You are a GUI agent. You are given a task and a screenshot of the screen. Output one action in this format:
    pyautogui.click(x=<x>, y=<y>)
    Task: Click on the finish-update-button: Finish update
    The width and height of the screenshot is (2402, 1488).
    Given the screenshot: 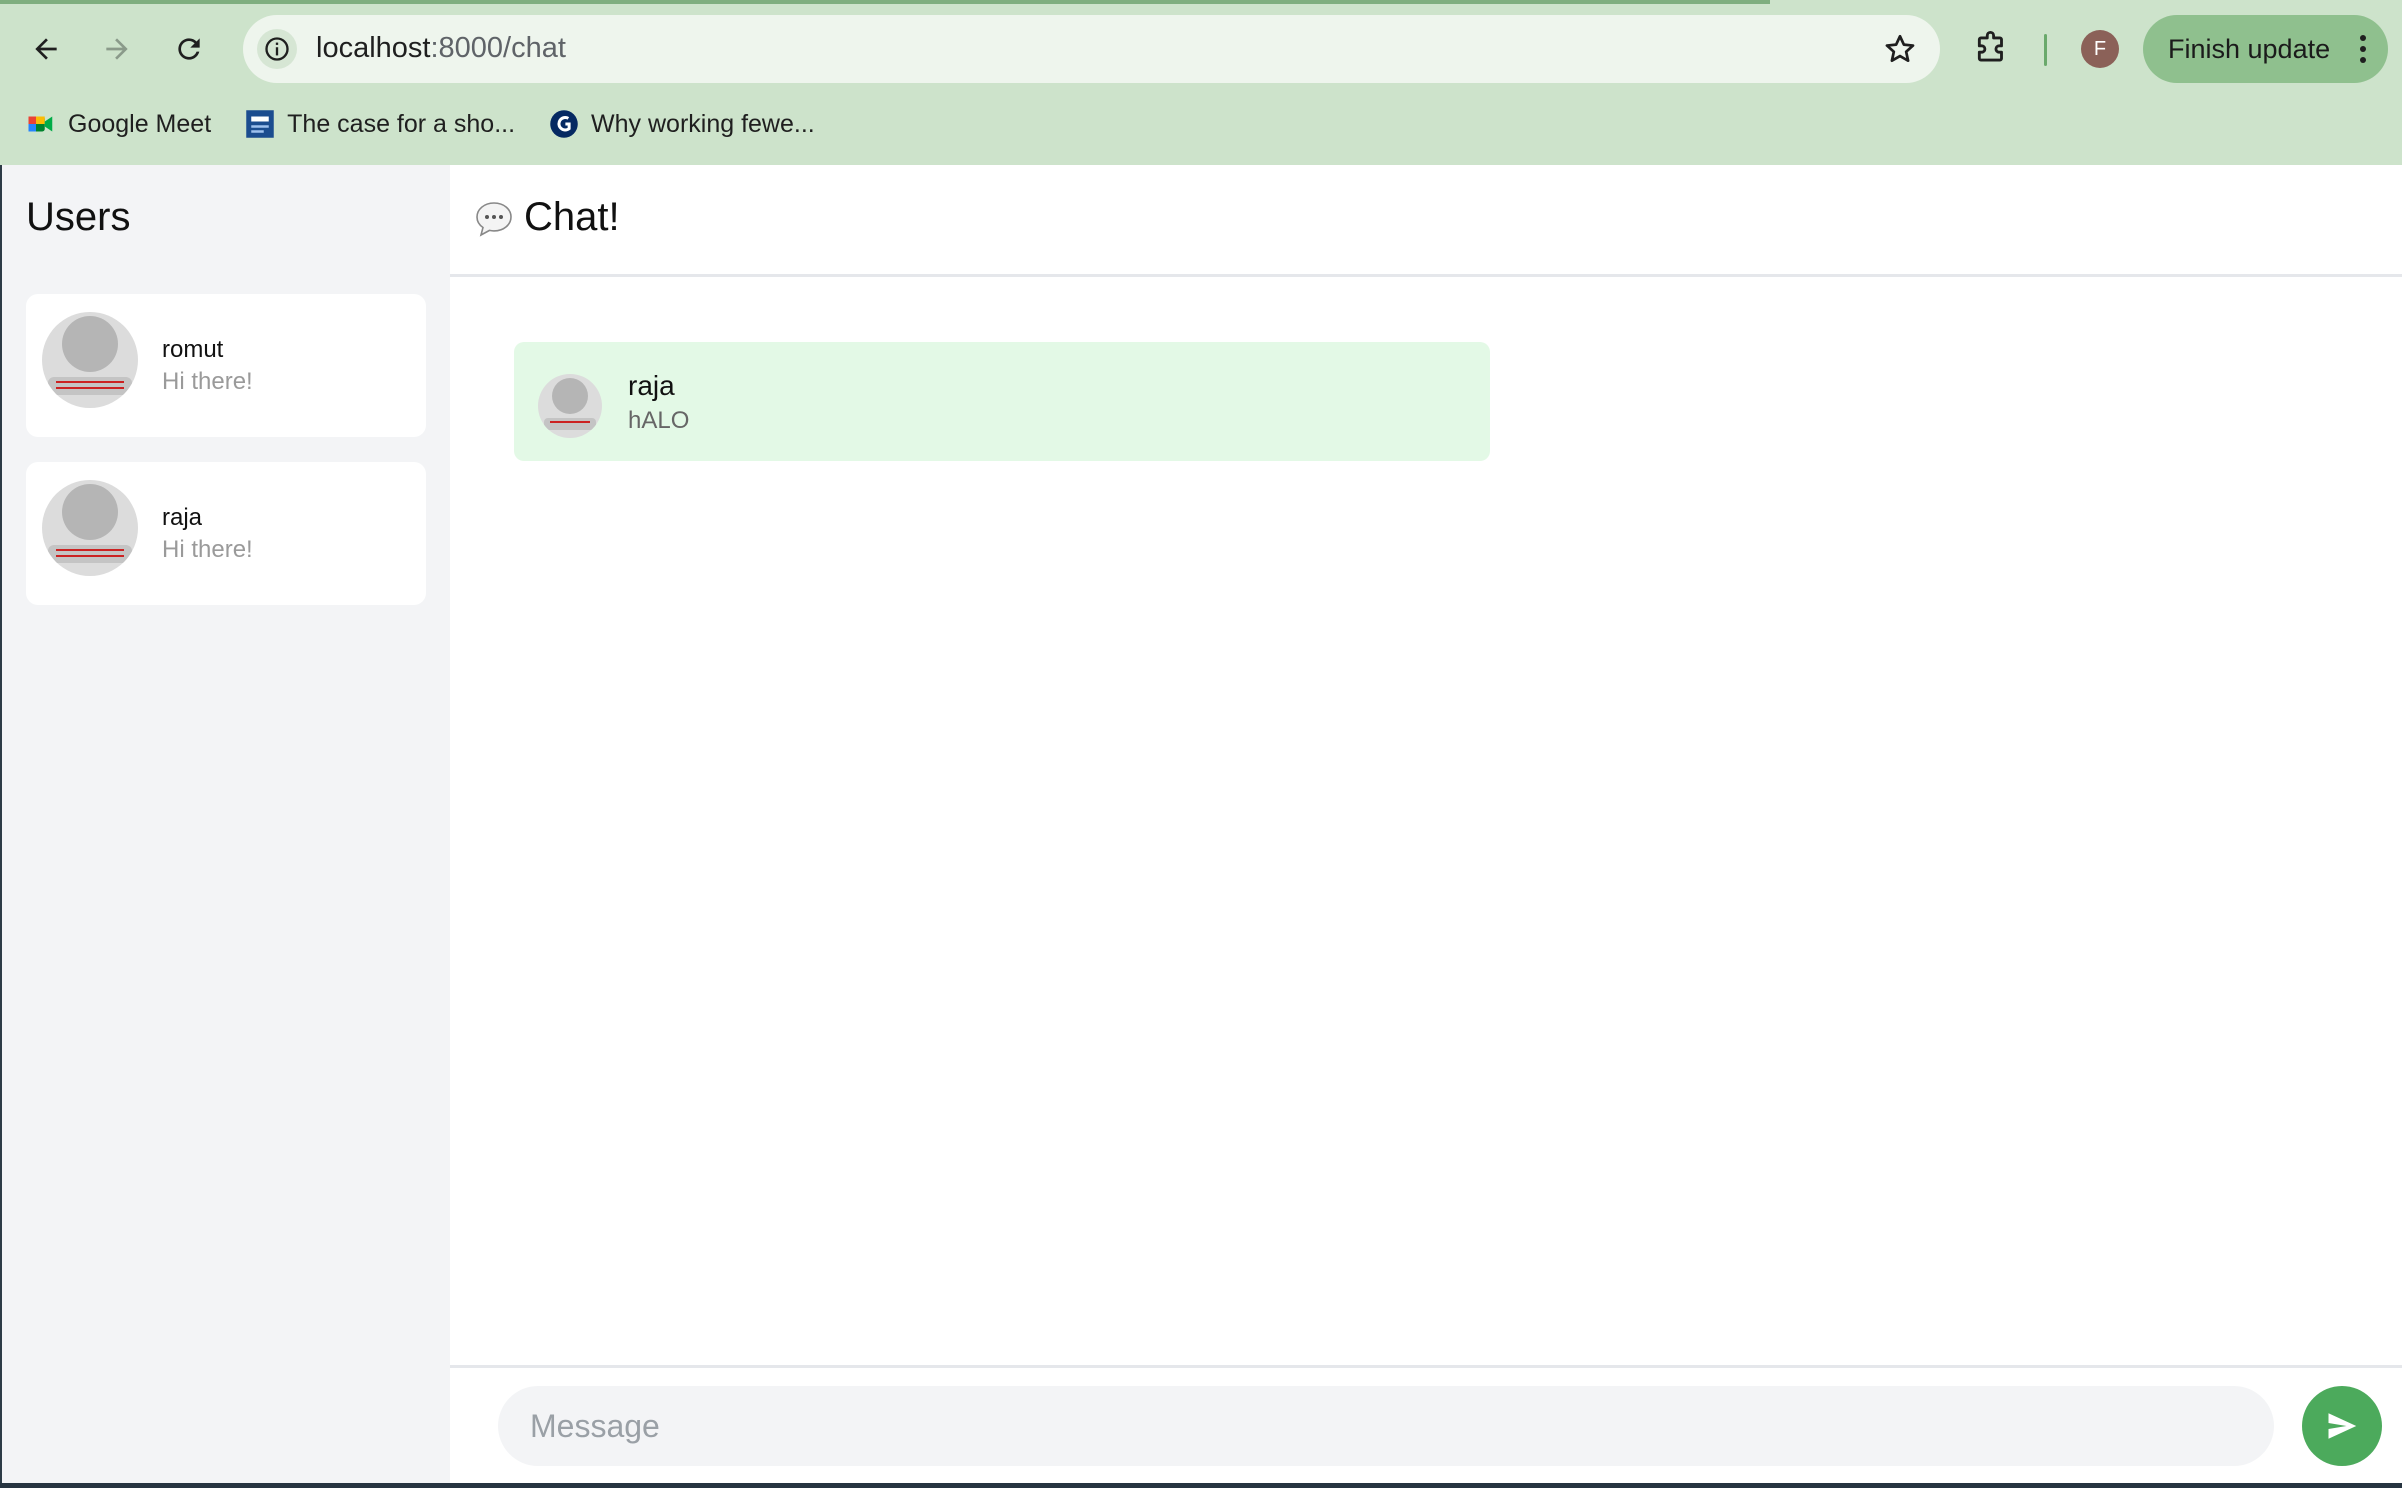 What is the action you would take?
    pyautogui.click(x=2265, y=49)
    